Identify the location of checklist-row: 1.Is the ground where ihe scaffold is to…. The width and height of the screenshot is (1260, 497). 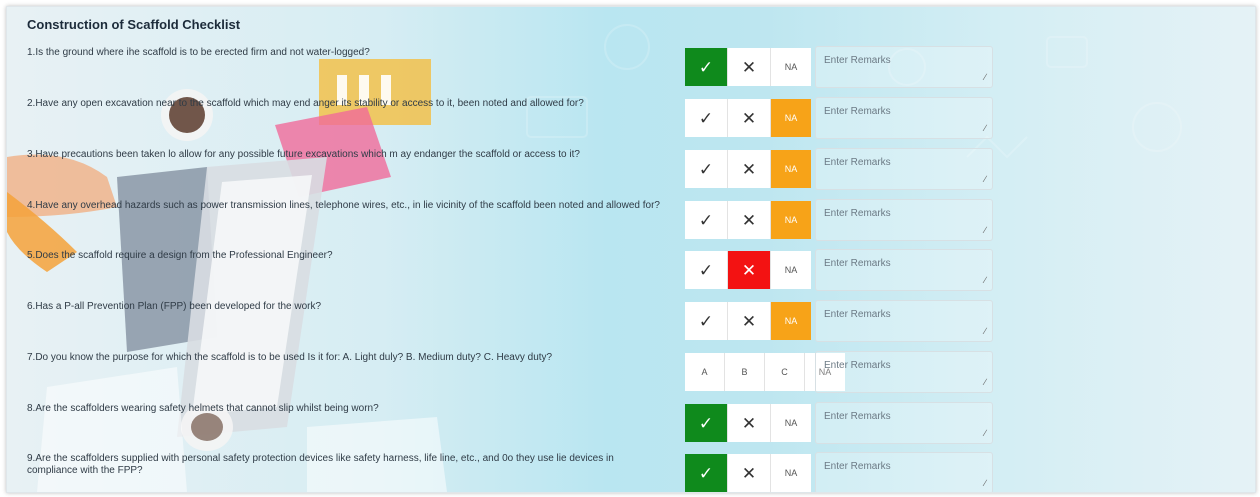
(631, 66).